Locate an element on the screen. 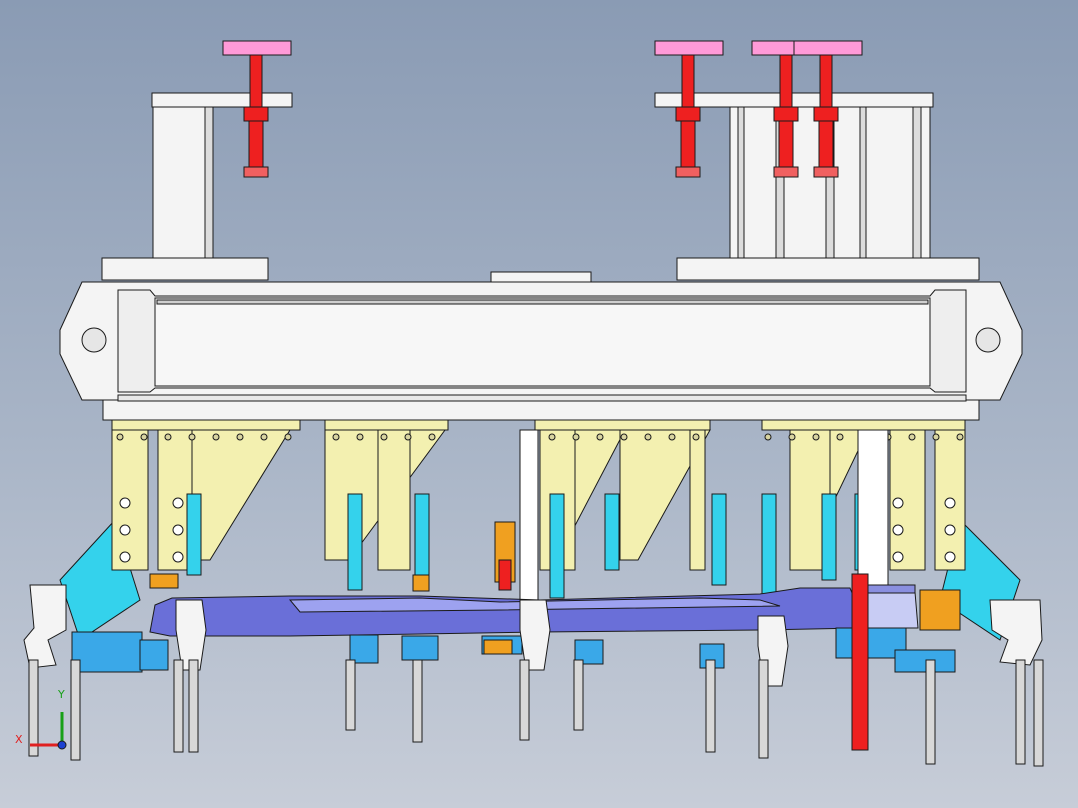 The image size is (1078, 808). toggle-clamp-right is located at coordinates (1016, 632).